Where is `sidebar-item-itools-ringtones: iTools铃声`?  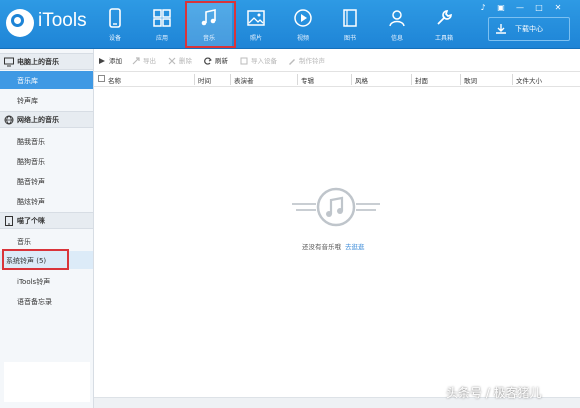 sidebar-item-itools-ringtones: iTools铃声 is located at coordinates (46, 281).